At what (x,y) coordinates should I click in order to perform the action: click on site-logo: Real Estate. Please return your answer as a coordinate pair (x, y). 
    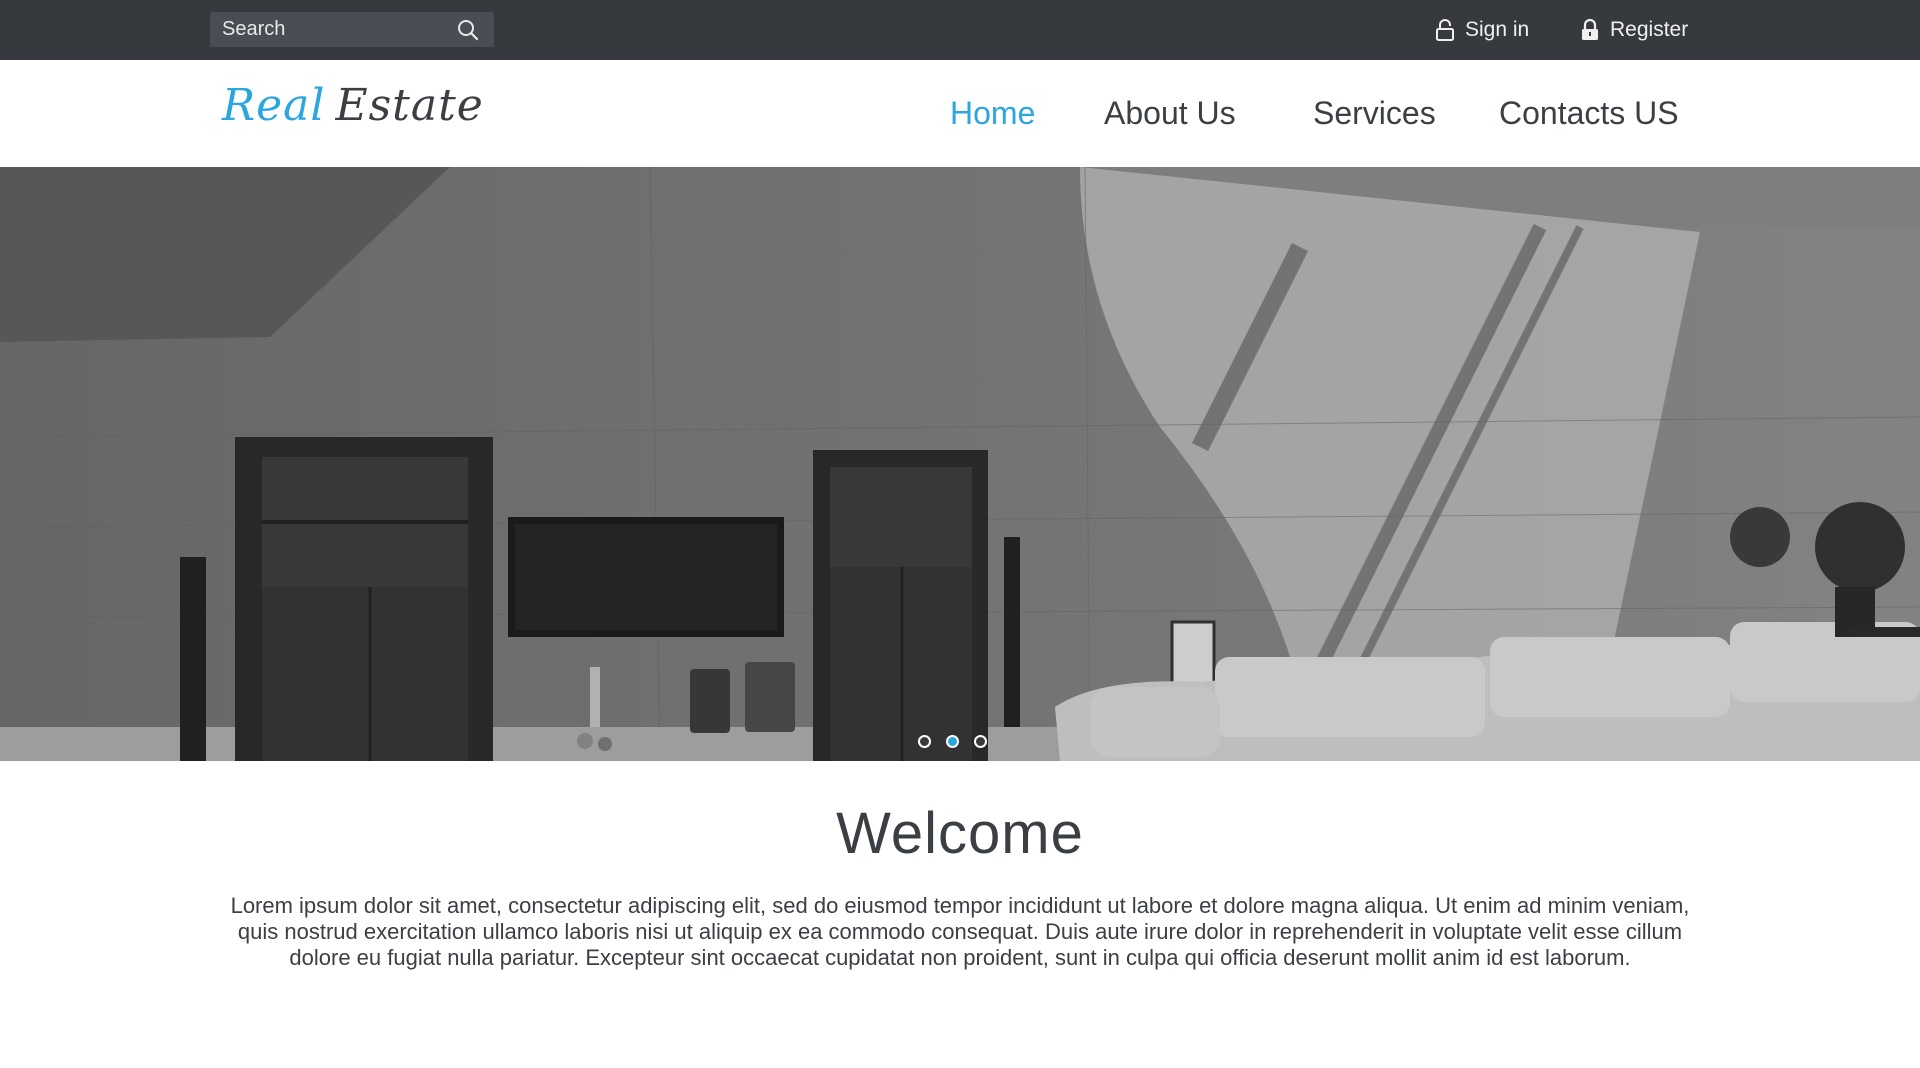
    Looking at the image, I should click on (353, 105).